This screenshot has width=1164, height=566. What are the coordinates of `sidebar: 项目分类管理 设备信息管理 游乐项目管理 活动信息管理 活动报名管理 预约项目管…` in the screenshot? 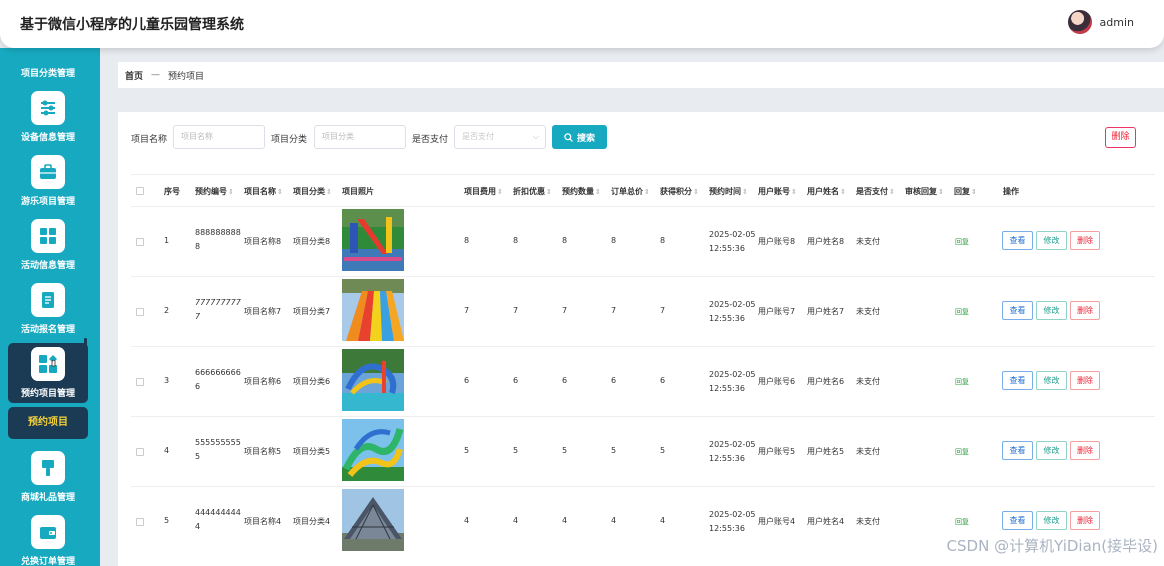 It's located at (50, 307).